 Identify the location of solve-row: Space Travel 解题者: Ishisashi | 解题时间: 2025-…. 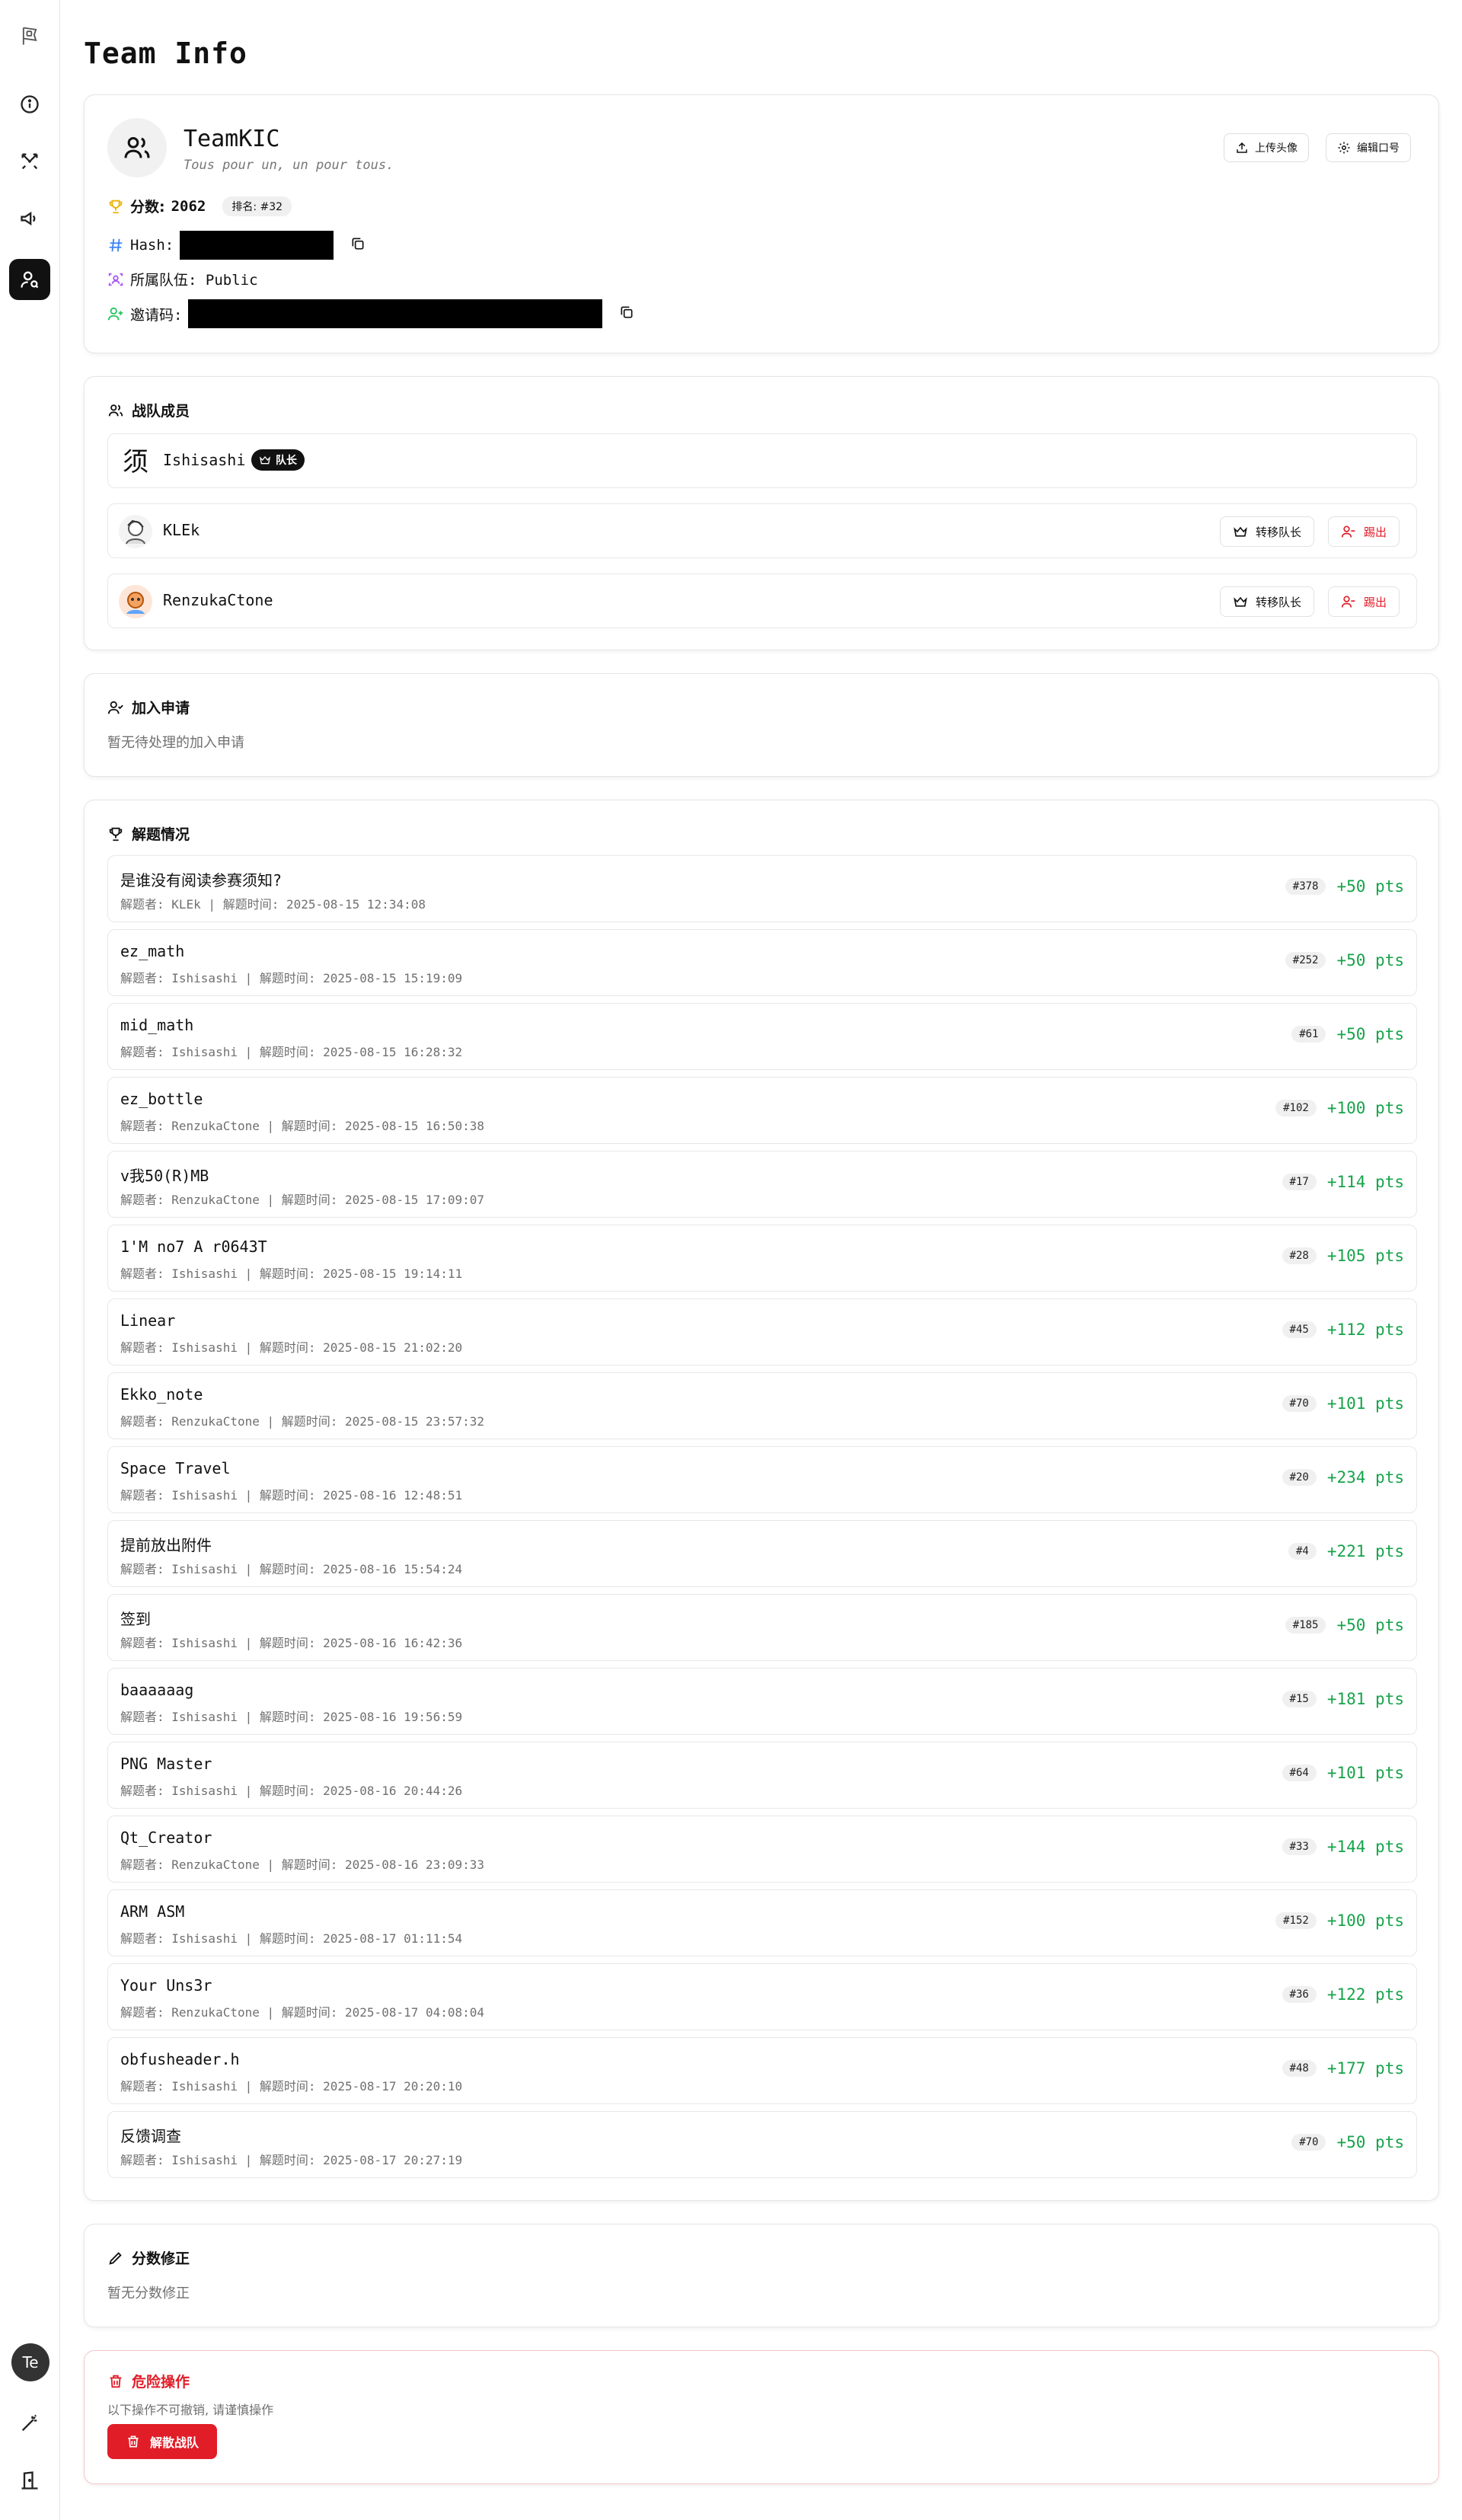
(762, 1479).